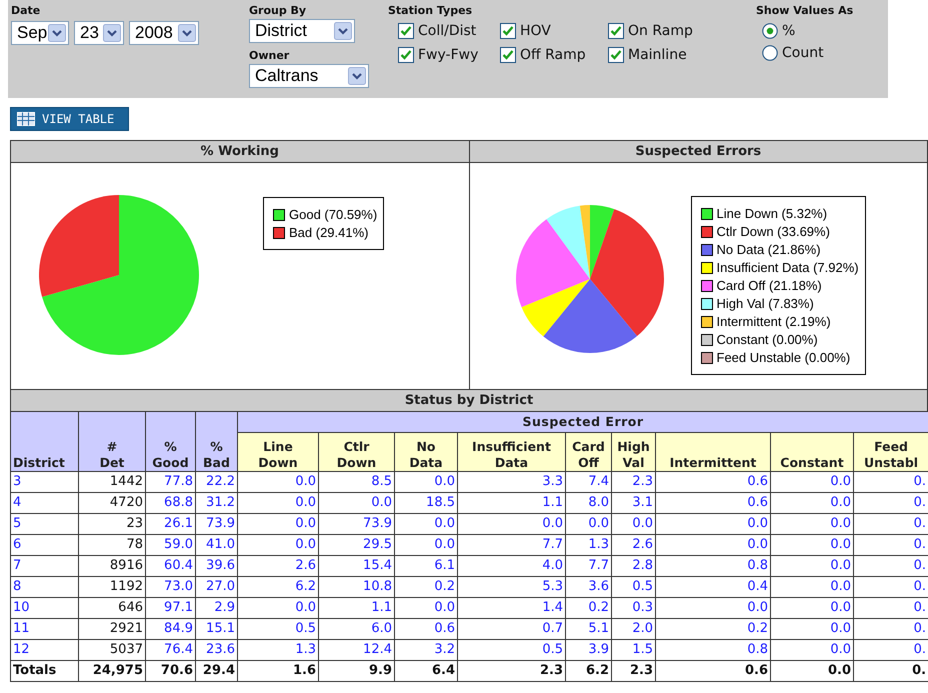 Image resolution: width=928 pixels, height=693 pixels. What do you see at coordinates (99, 33) in the screenshot?
I see `day-select: 23` at bounding box center [99, 33].